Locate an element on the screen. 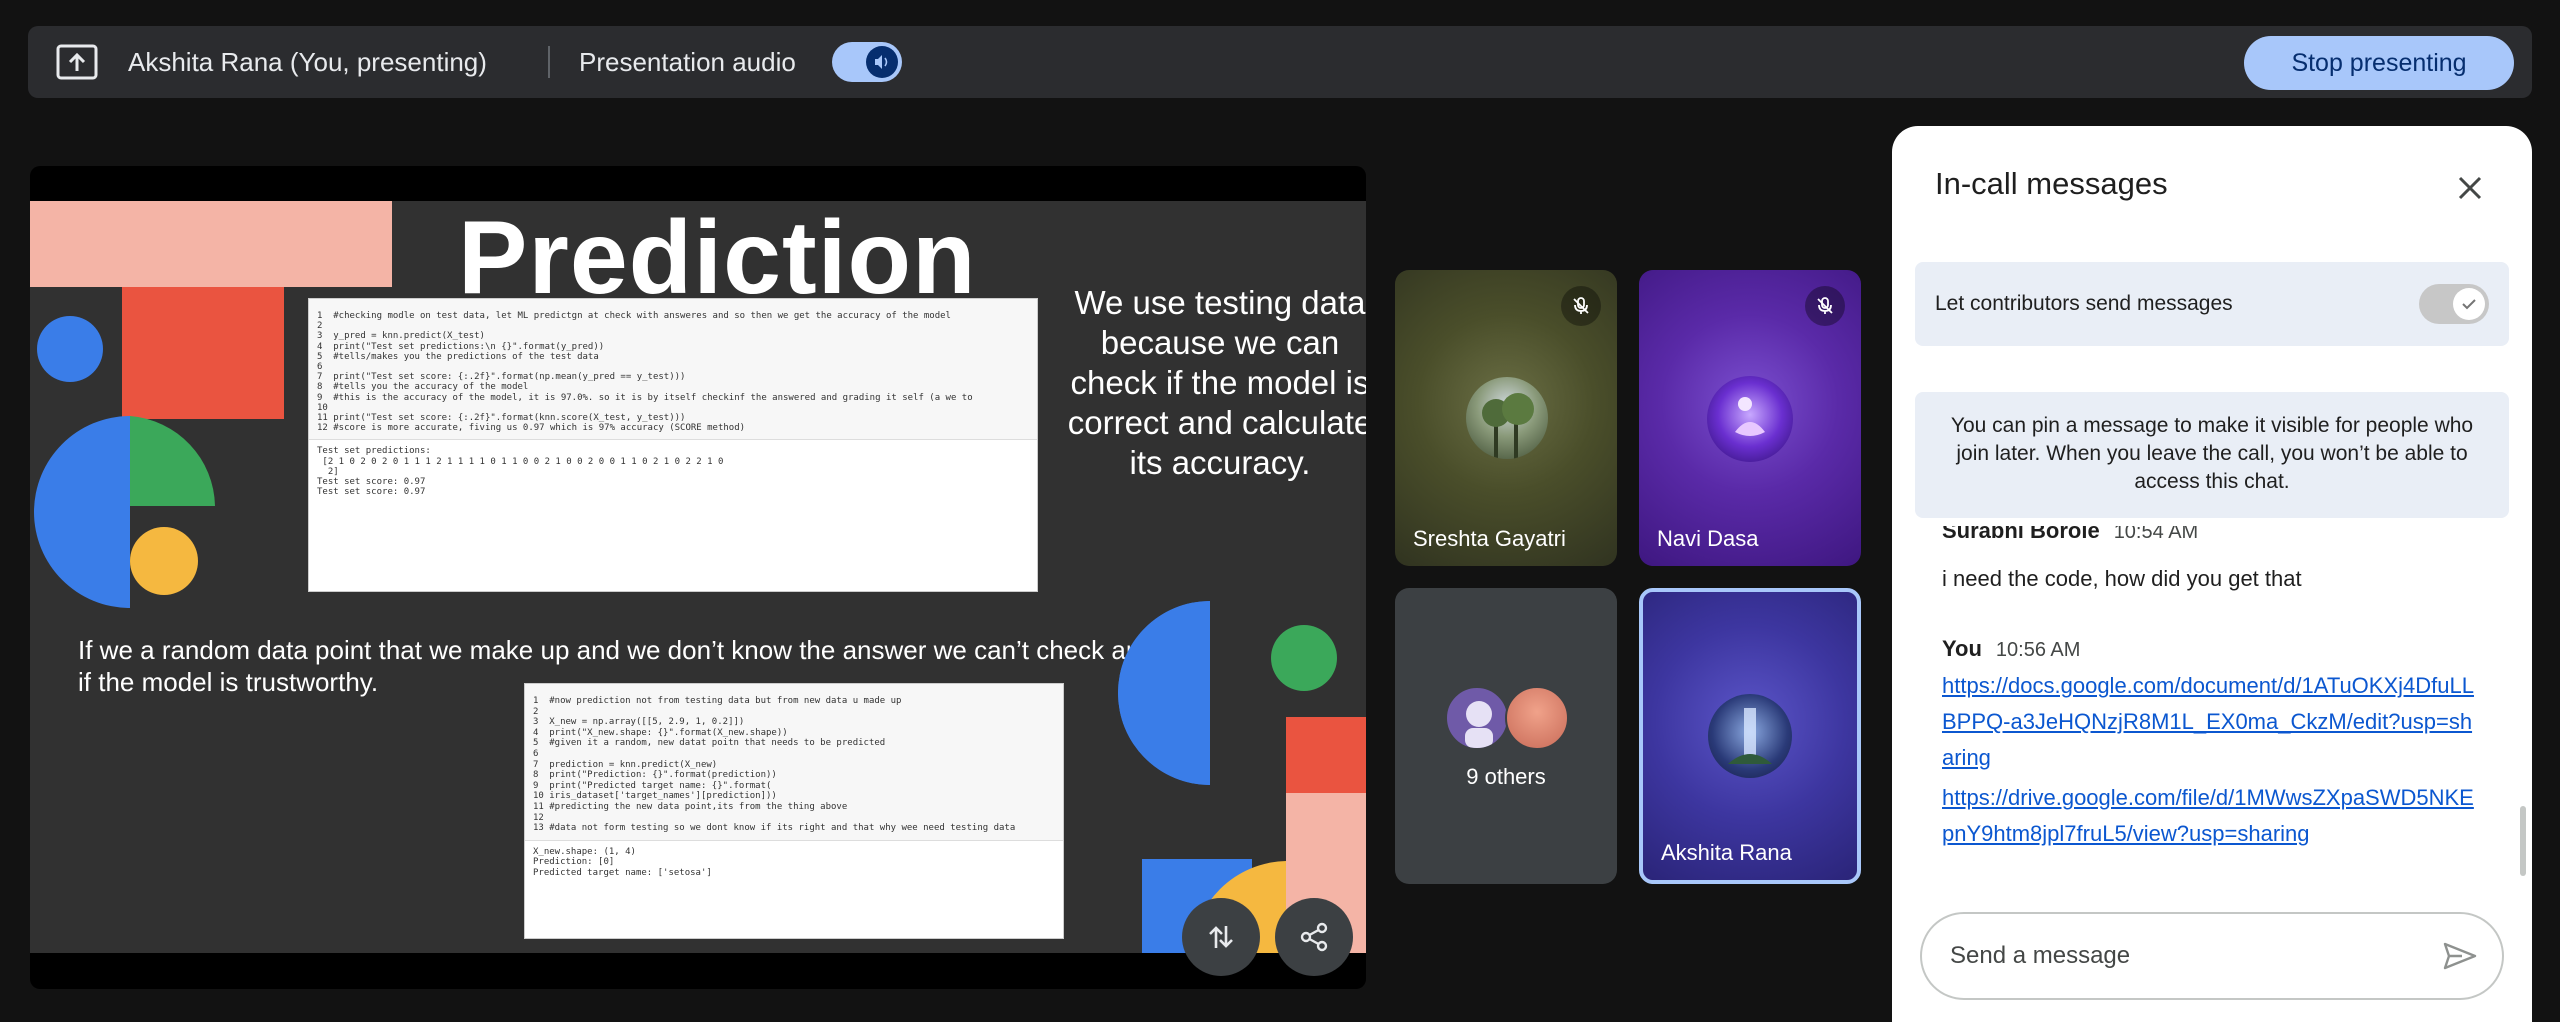 This screenshot has width=2560, height=1022. speaker-icon is located at coordinates (882, 62).